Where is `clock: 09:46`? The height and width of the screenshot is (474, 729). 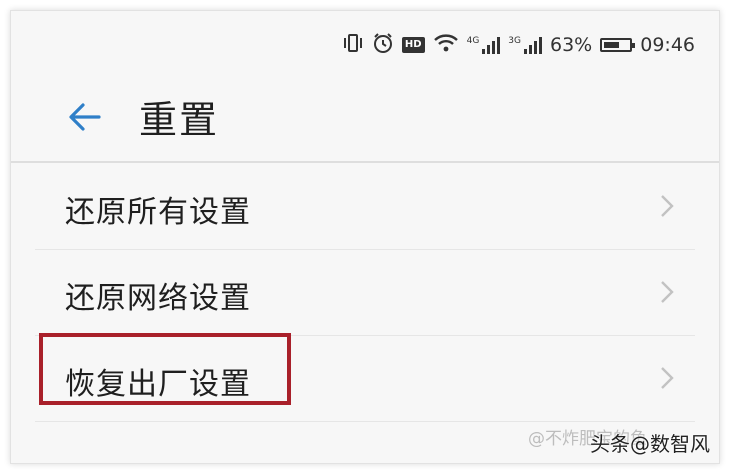
clock: 09:46 is located at coordinates (667, 45).